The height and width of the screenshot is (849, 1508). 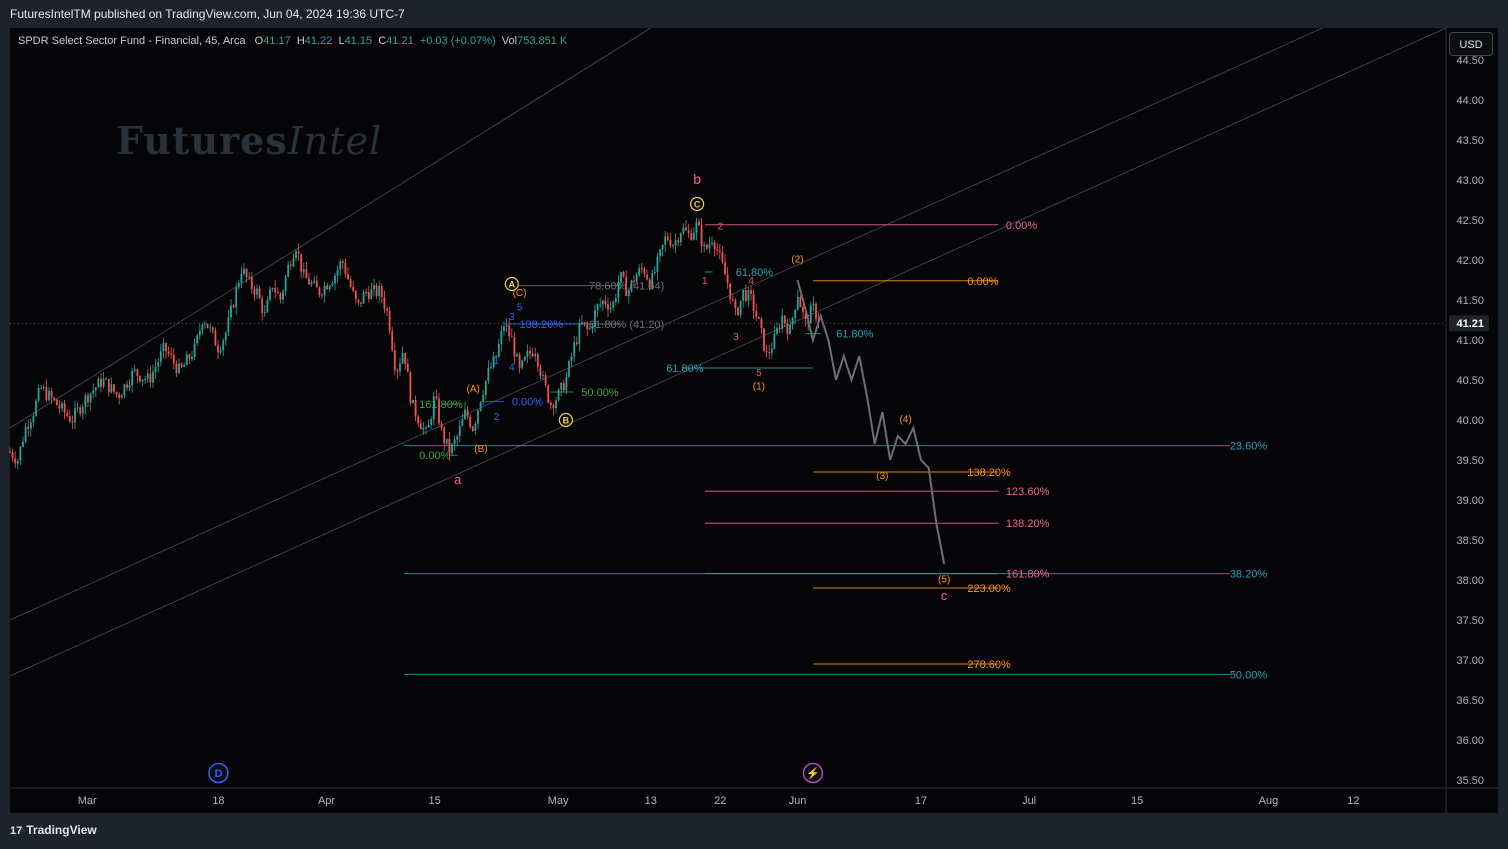 I want to click on wave-label: 1, so click(x=497, y=361).